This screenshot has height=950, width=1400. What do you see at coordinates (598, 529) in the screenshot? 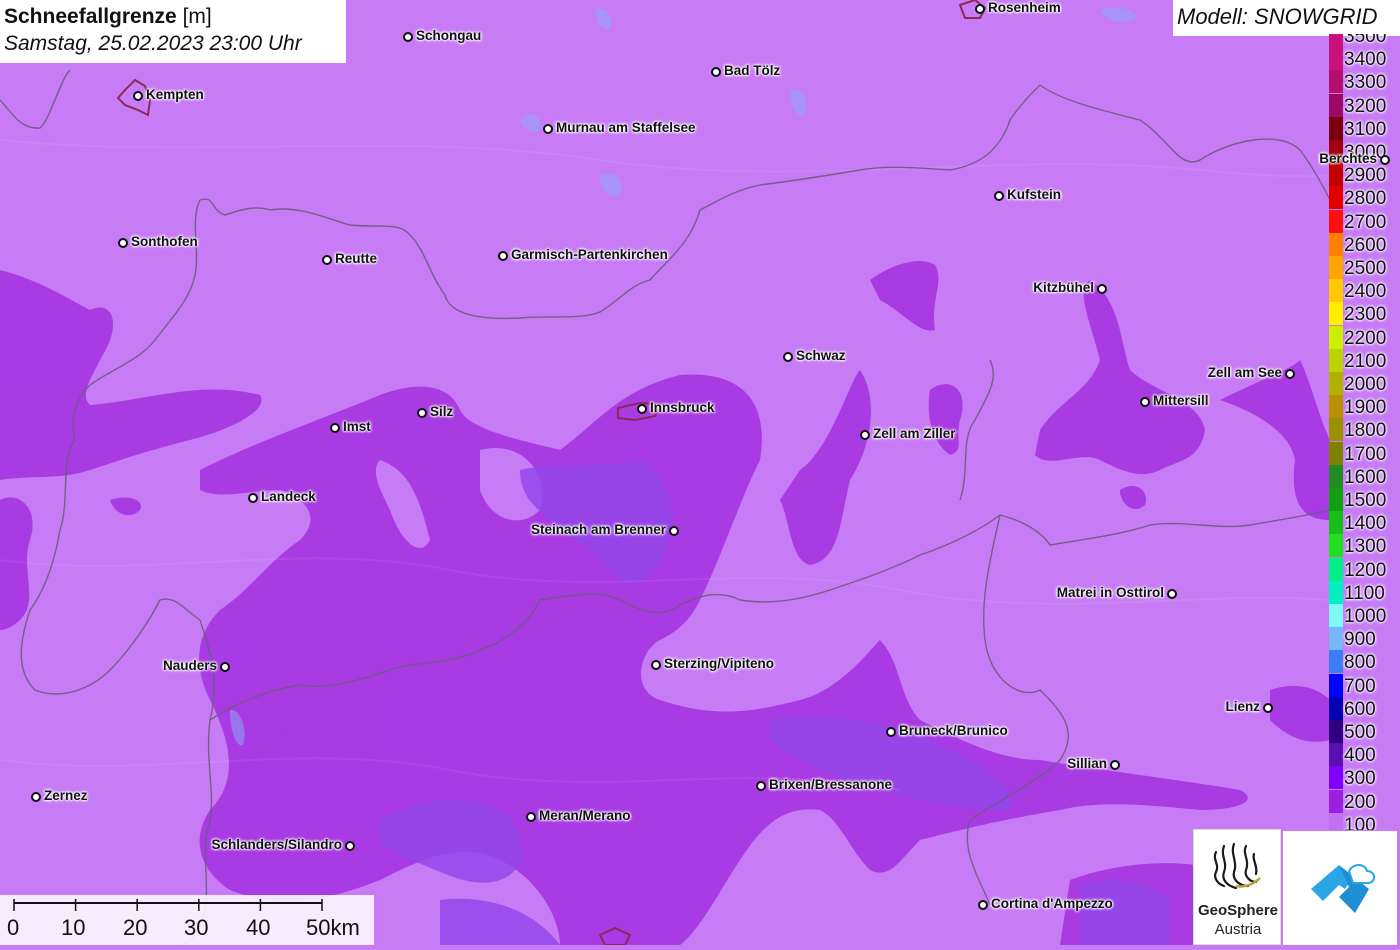
I see `city-label: Steinach am Brenner` at bounding box center [598, 529].